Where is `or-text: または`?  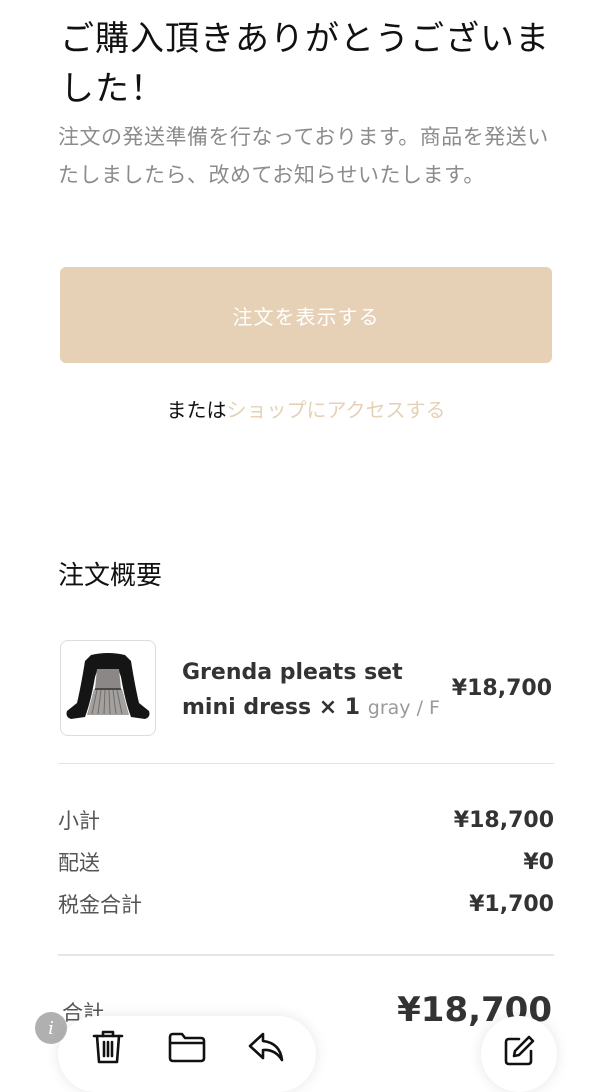
or-text: または is located at coordinates (196, 410).